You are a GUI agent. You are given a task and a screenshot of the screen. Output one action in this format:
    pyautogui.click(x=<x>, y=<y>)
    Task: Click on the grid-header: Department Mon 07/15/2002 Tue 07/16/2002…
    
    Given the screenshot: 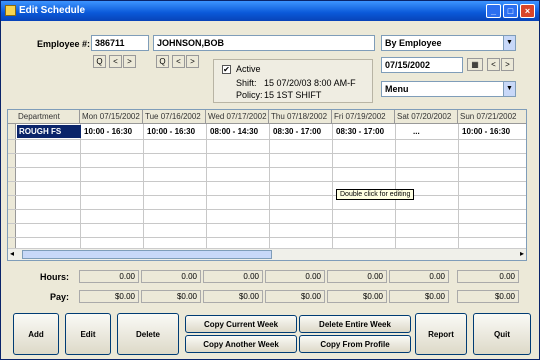 What is the action you would take?
    pyautogui.click(x=267, y=117)
    